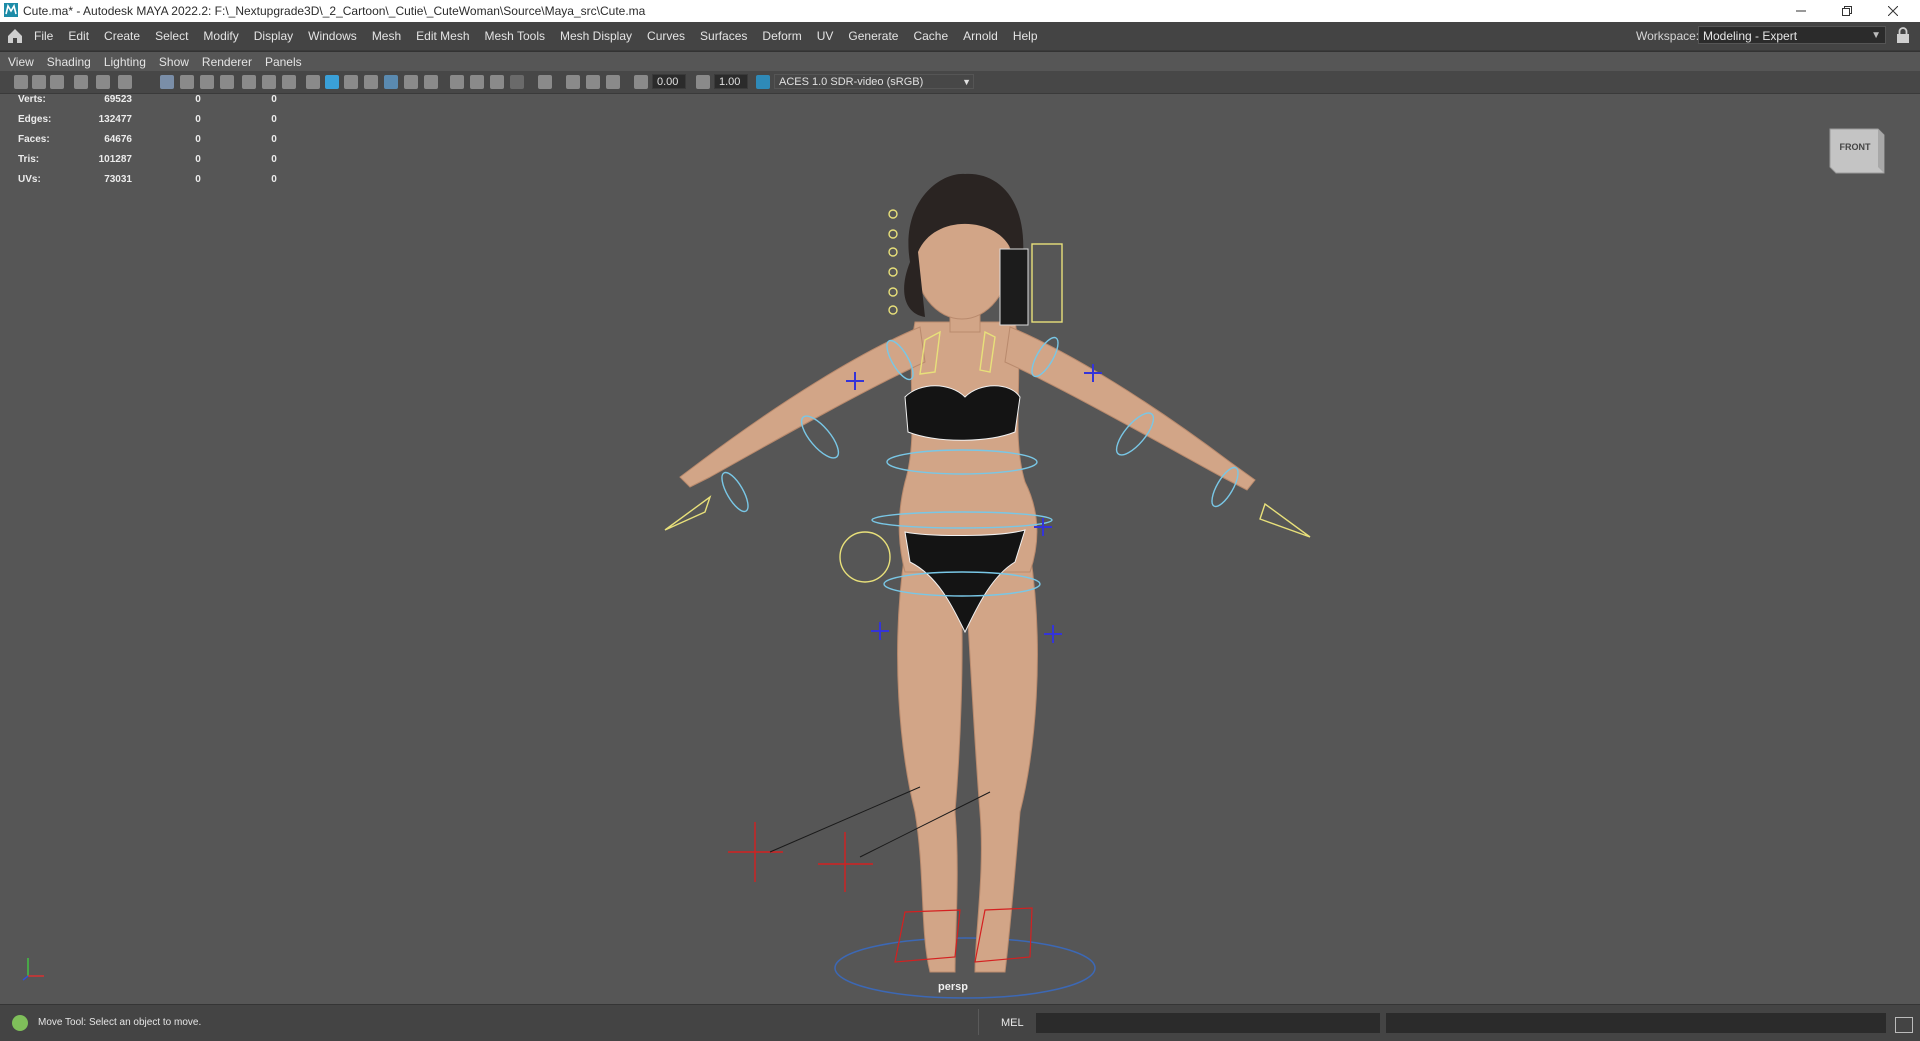  Describe the element at coordinates (723, 36) in the screenshot. I see `menu-surfaces: Surfaces` at that location.